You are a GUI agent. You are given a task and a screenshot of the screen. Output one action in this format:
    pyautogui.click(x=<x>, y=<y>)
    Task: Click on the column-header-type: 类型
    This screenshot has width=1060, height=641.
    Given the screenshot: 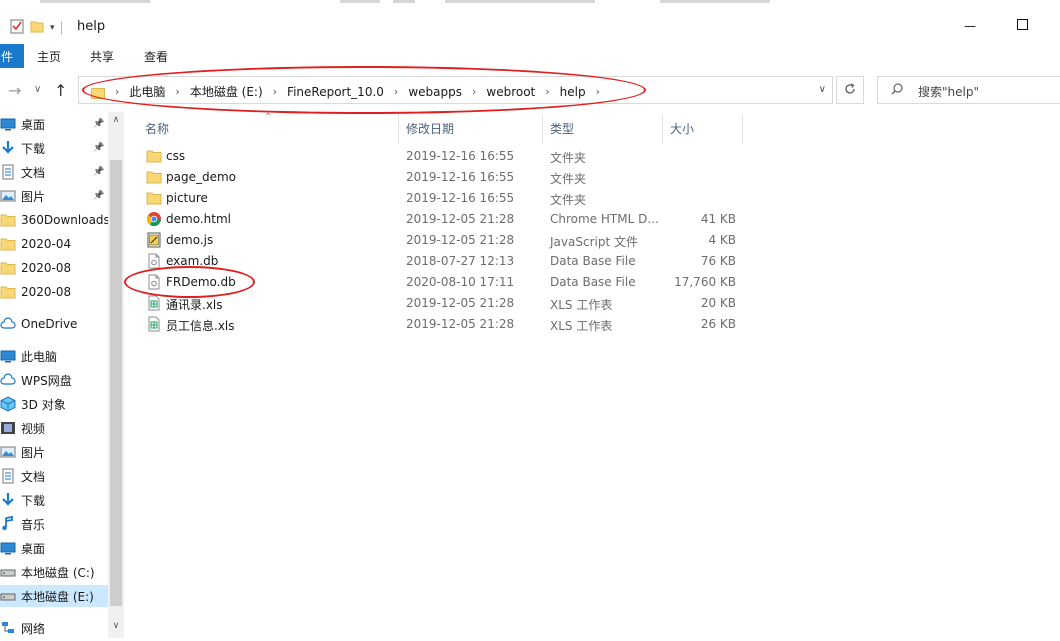 What is the action you would take?
    pyautogui.click(x=562, y=128)
    